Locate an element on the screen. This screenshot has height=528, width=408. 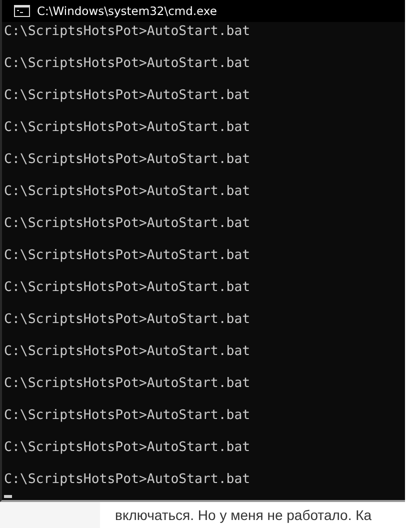
window-title: C:\Windows\system32\cmd.exe is located at coordinates (127, 11).